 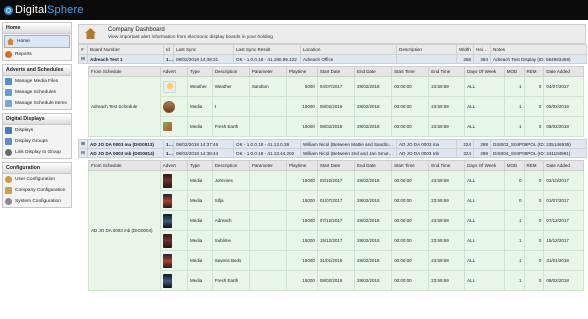 I want to click on logo-text-sphere: Sphere, so click(x=65, y=10).